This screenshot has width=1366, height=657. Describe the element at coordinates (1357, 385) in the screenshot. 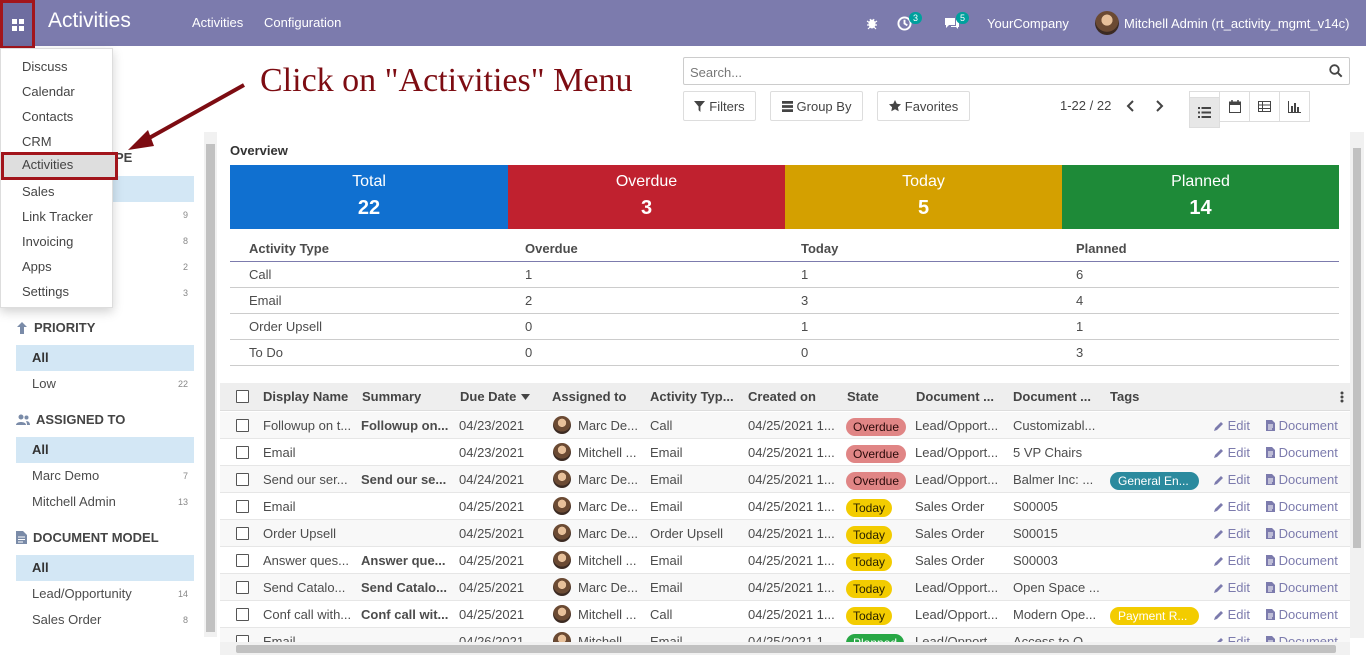

I see `main-scrollbar` at that location.